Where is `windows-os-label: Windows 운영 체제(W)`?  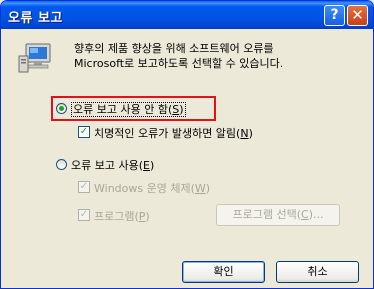
windows-os-label: Windows 운영 체제(W) is located at coordinates (152, 188).